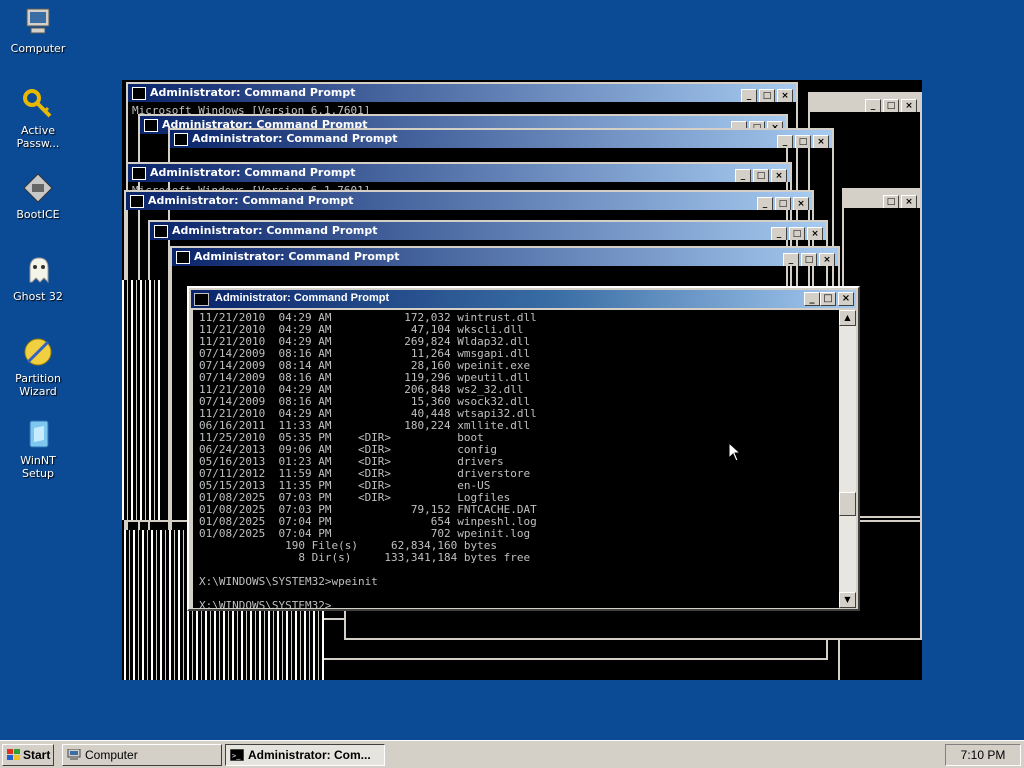 This screenshot has height=768, width=1024. What do you see at coordinates (812, 299) in the screenshot?
I see `minimize-button: _` at bounding box center [812, 299].